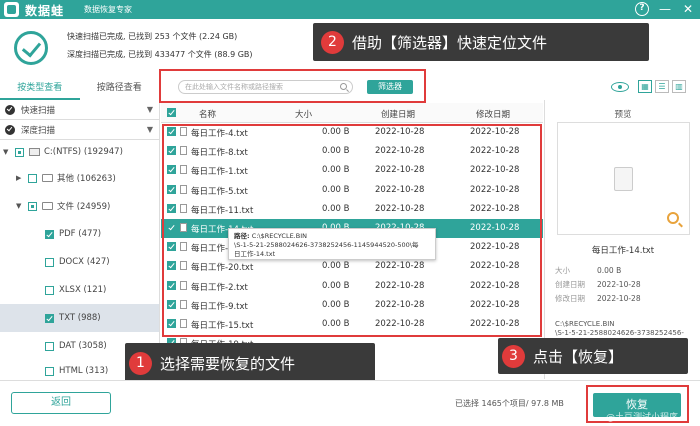  I want to click on callout-filter: 2 借助【筛选器】快速定位文件, so click(481, 42).